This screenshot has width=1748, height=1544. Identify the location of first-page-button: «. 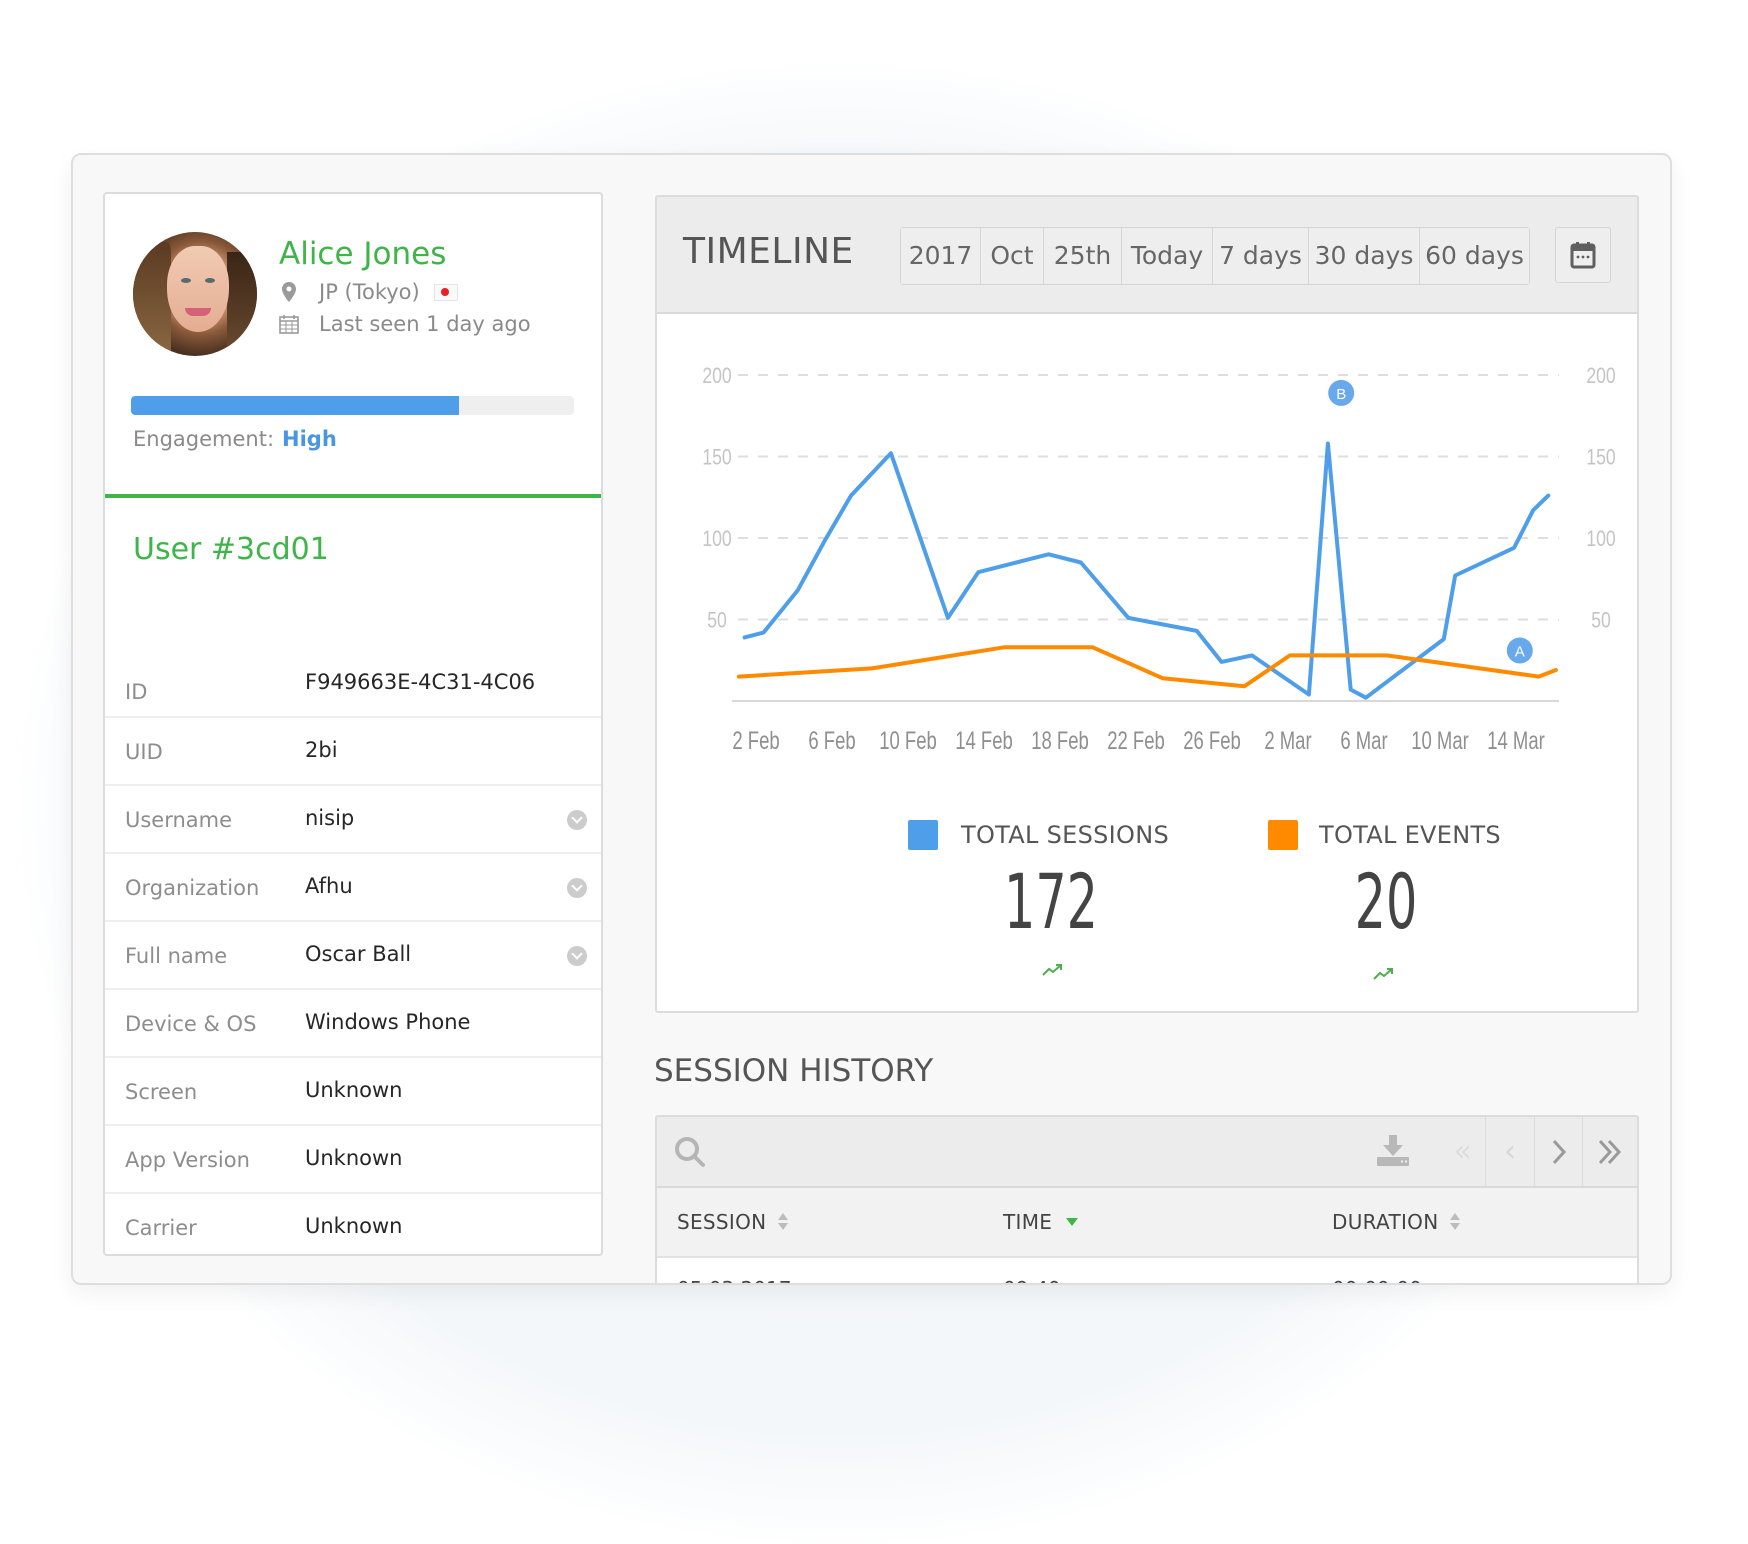
(1462, 1151).